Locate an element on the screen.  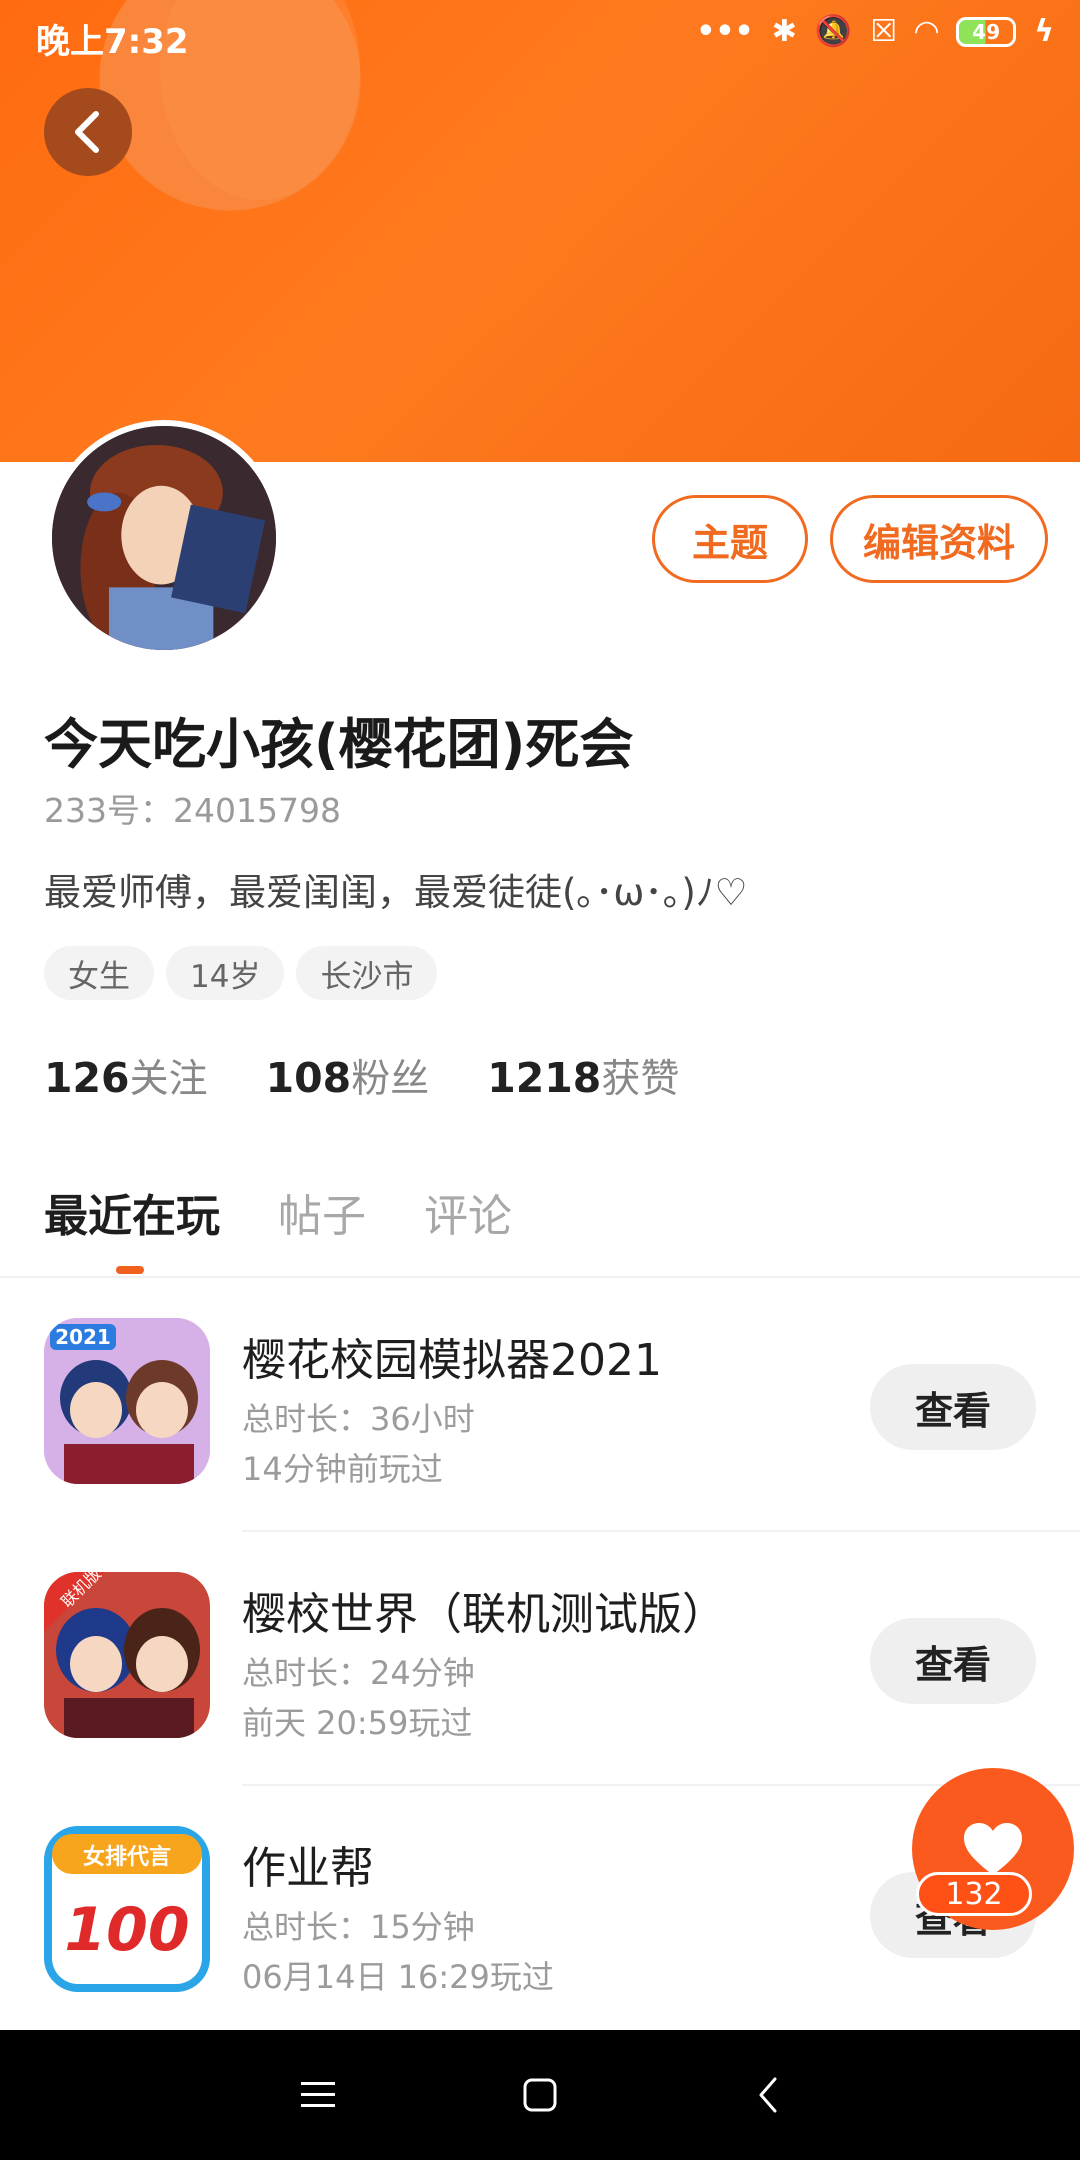
nav-home-button is located at coordinates (540, 2095).